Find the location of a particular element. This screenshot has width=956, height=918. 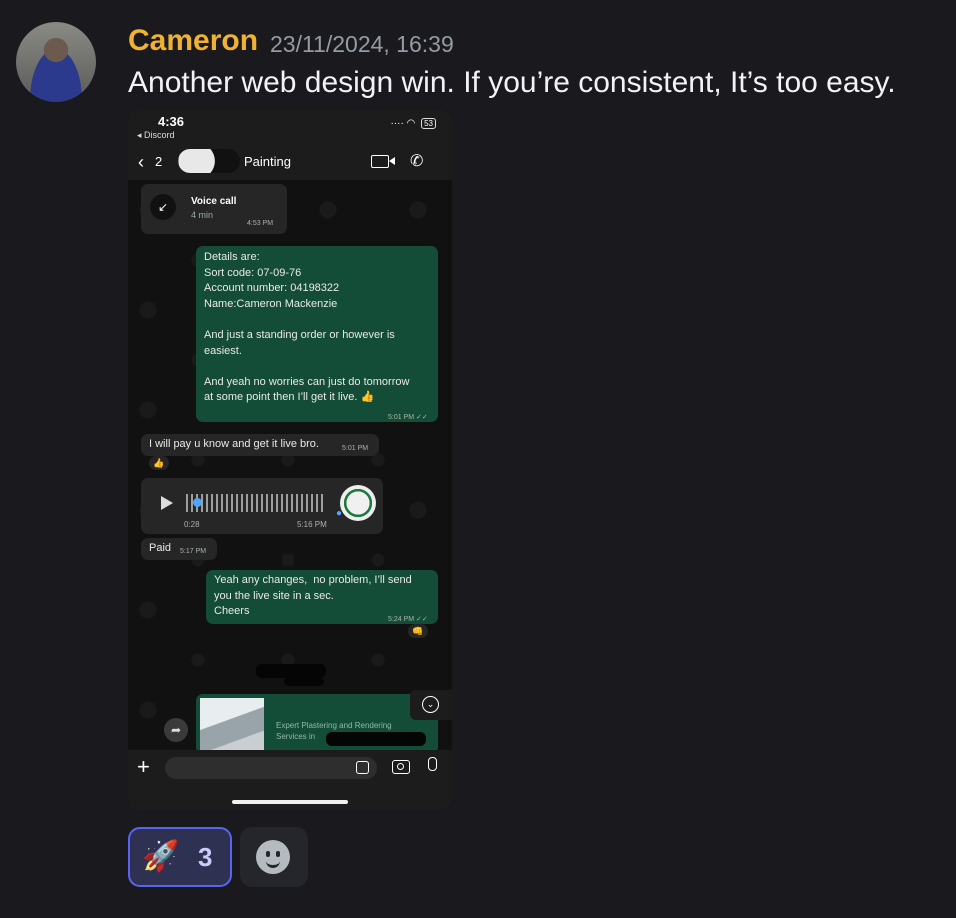

phone-icon: ✆ is located at coordinates (417, 161).